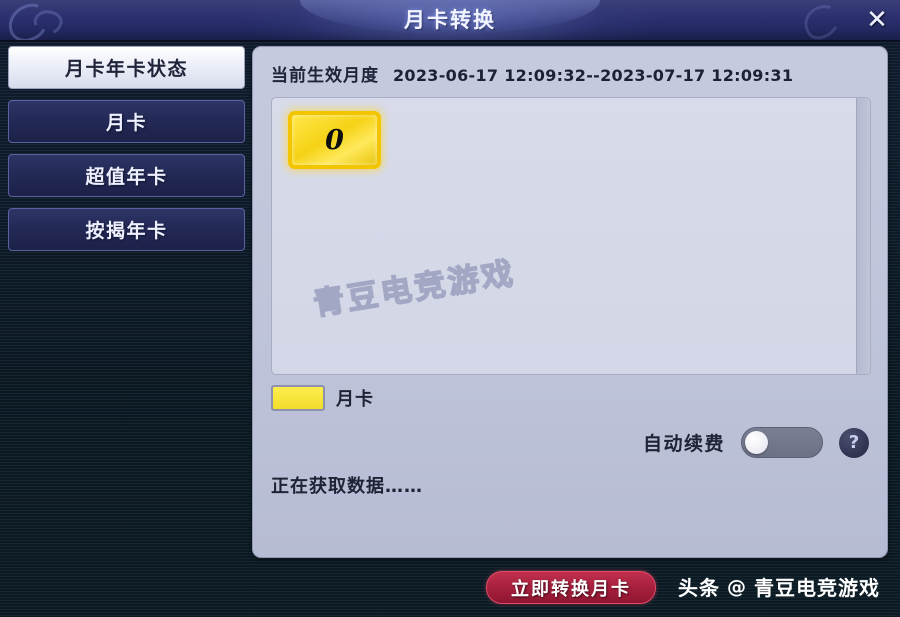 This screenshot has width=900, height=617. I want to click on convert-now-button: 立即转换月卡, so click(571, 587).